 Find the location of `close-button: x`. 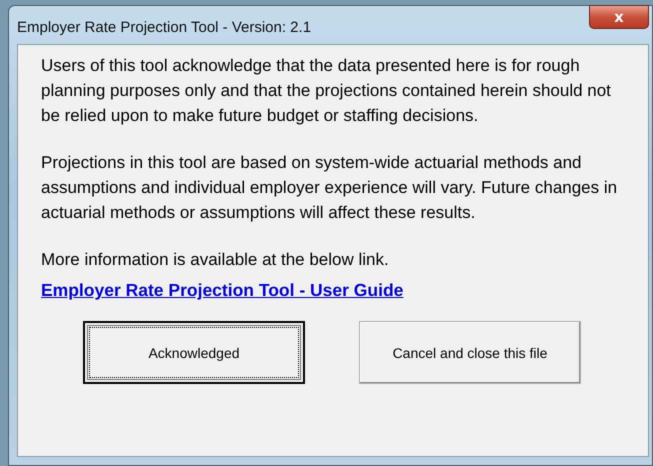

close-button: x is located at coordinates (619, 17).